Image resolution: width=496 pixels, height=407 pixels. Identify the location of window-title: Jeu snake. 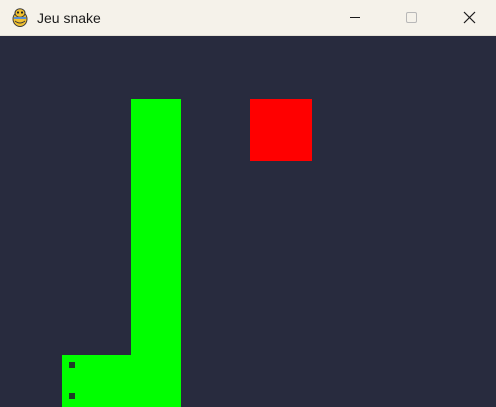
(69, 18).